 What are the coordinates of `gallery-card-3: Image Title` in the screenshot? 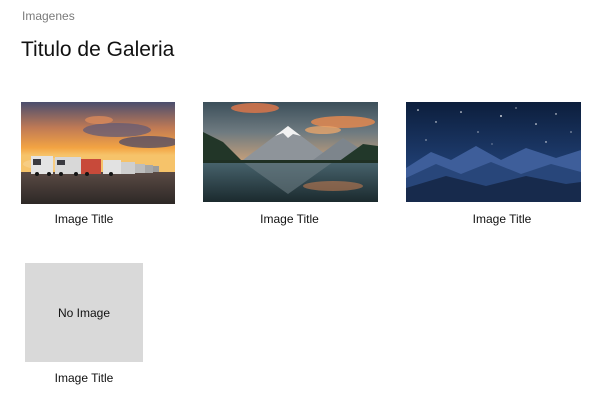 It's located at (493, 165).